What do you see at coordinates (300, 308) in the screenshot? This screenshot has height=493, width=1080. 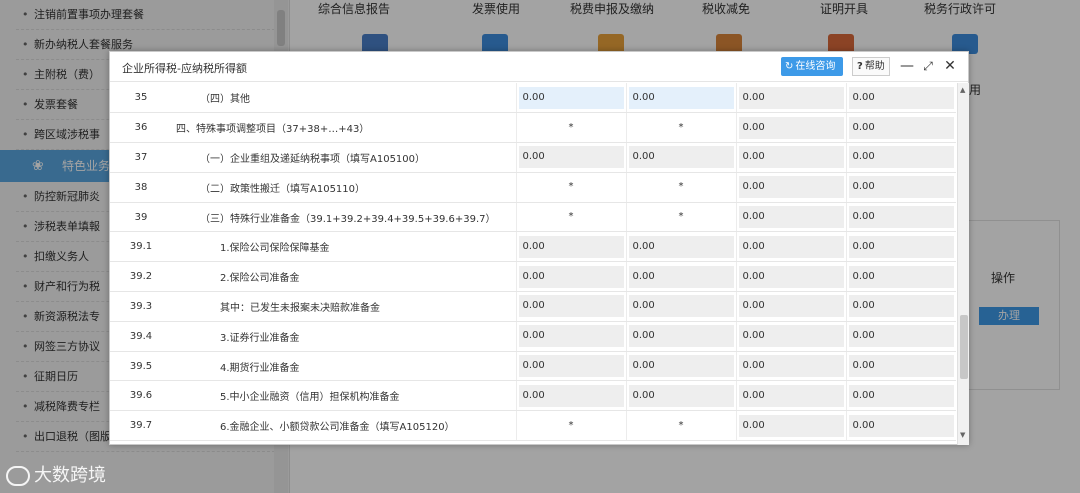 I see `row-label-text: 其中：已发生未报案未决赔款准备金` at bounding box center [300, 308].